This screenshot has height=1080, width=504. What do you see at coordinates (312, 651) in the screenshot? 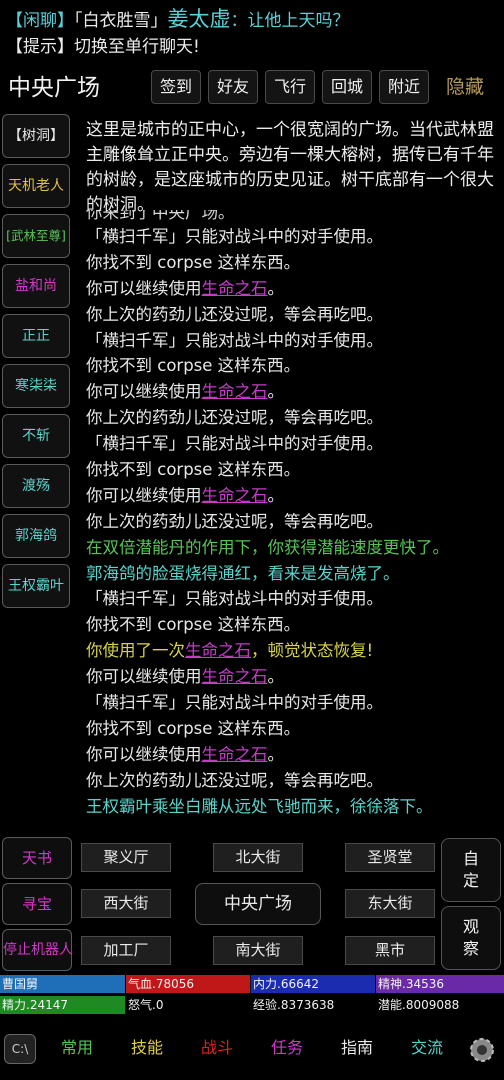
I see `log-text-after: ，顿觉状态恢复!` at bounding box center [312, 651].